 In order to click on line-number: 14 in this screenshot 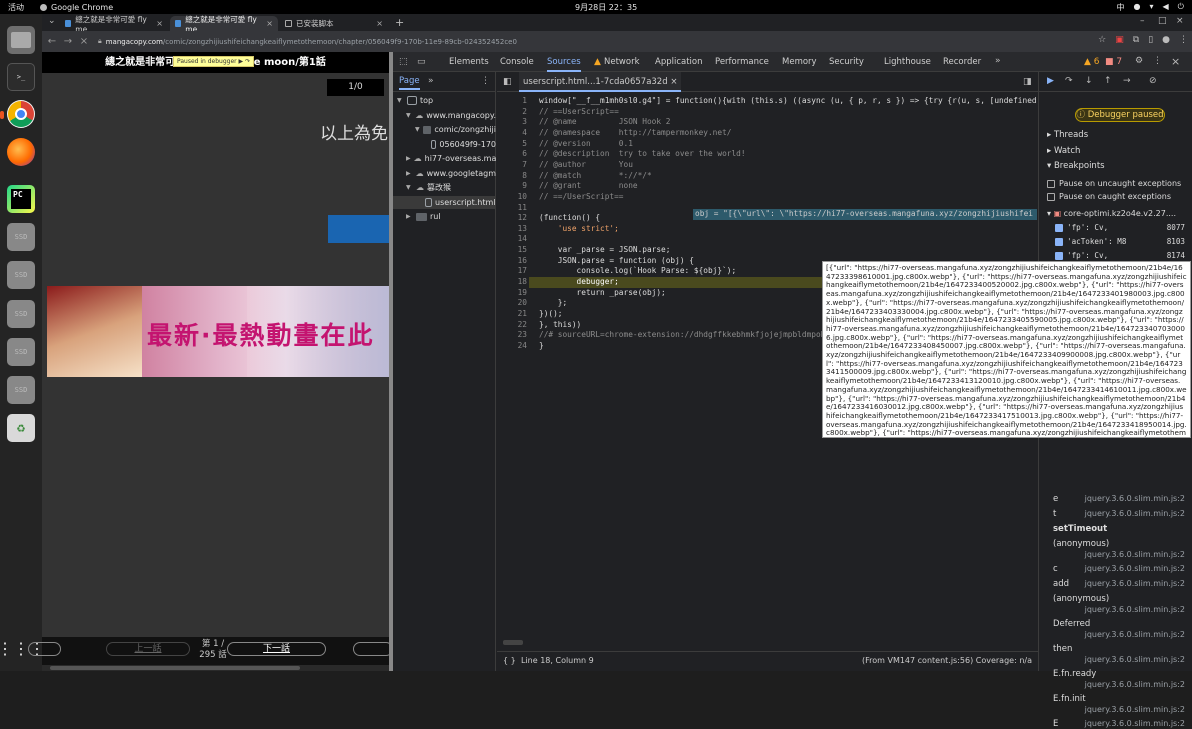, I will do `click(512, 238)`.